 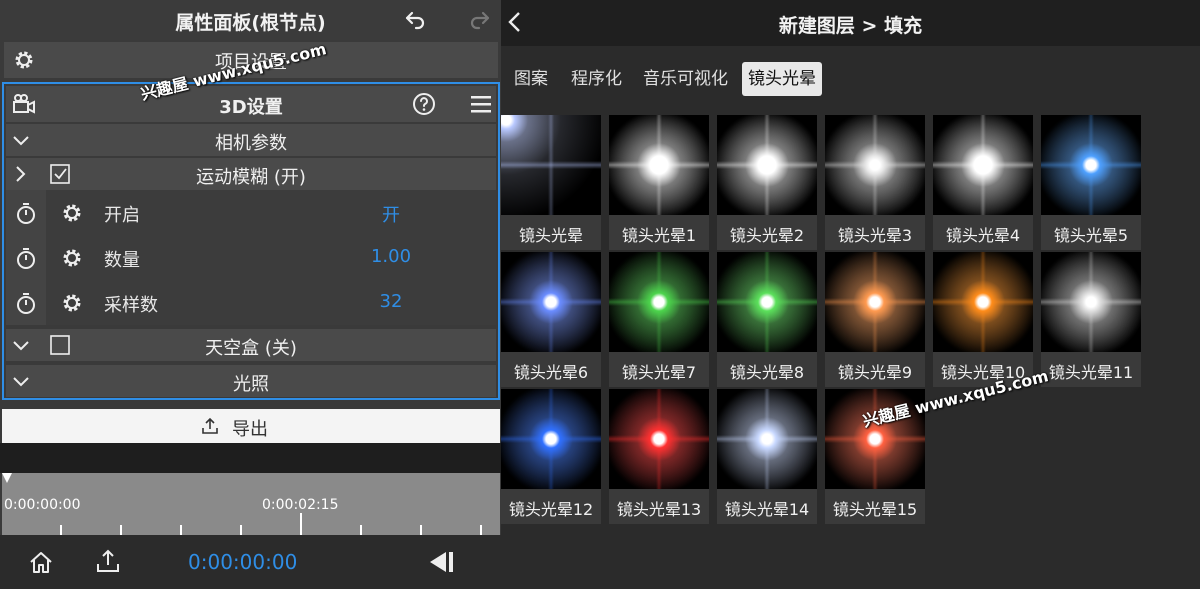 I want to click on param-row-amount: 数量 1.00, so click(x=251, y=257).